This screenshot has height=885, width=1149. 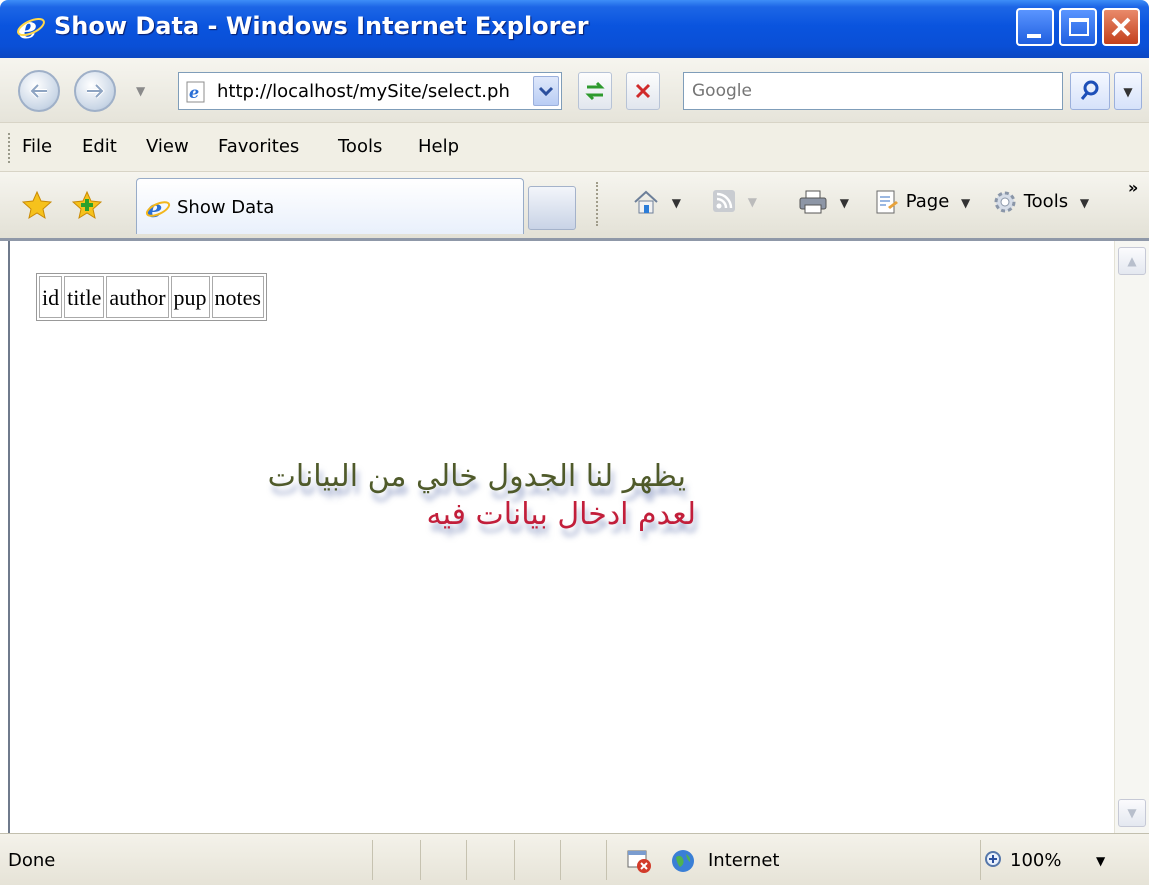 What do you see at coordinates (552, 208) in the screenshot?
I see `new-tab-button` at bounding box center [552, 208].